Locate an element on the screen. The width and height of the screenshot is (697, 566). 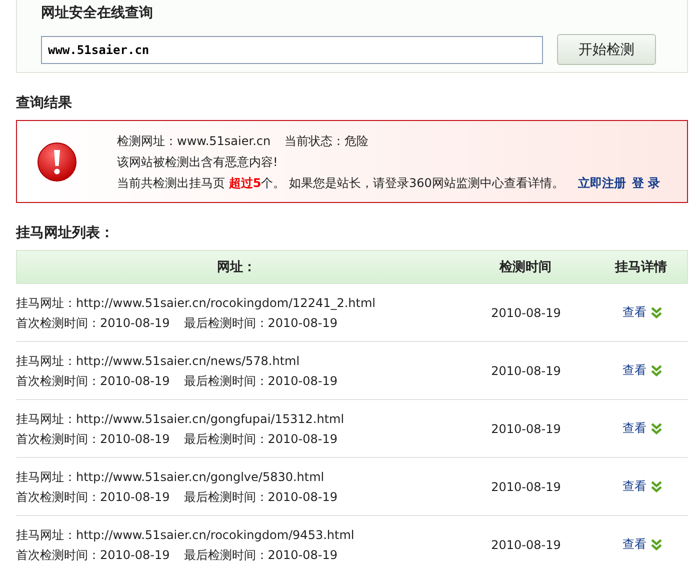
alert-text: 检测网址：www.51saier.cn is located at coordinates (194, 140).